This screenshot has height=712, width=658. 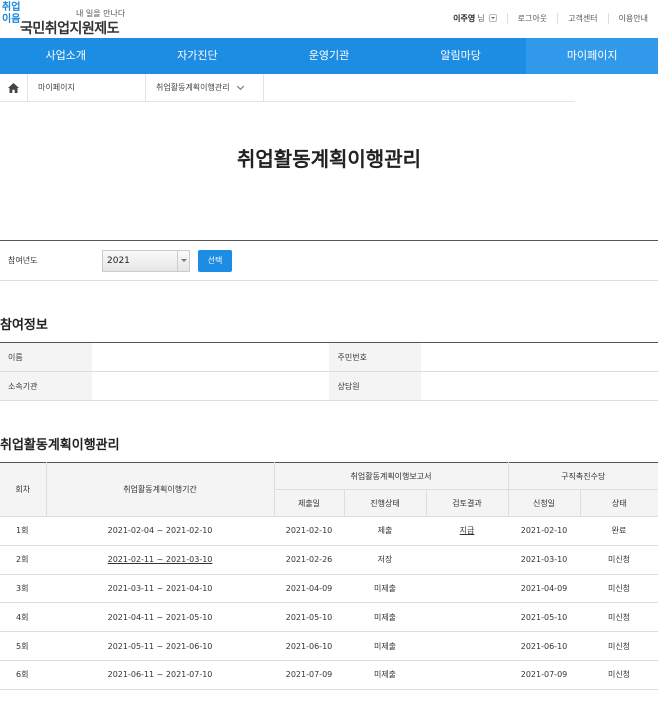 What do you see at coordinates (467, 531) in the screenshot?
I see `review-link: 지급` at bounding box center [467, 531].